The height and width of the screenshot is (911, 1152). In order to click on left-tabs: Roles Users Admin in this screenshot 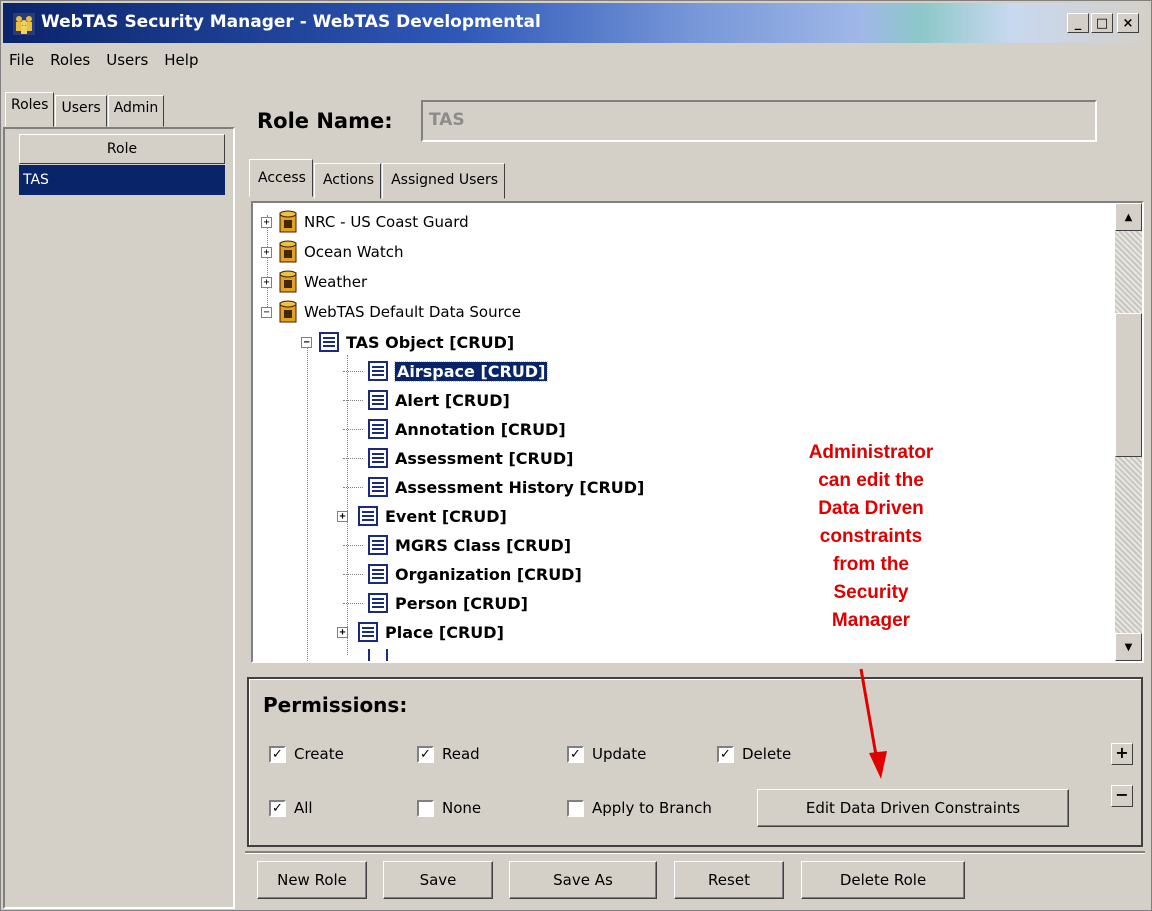, I will do `click(85, 109)`.